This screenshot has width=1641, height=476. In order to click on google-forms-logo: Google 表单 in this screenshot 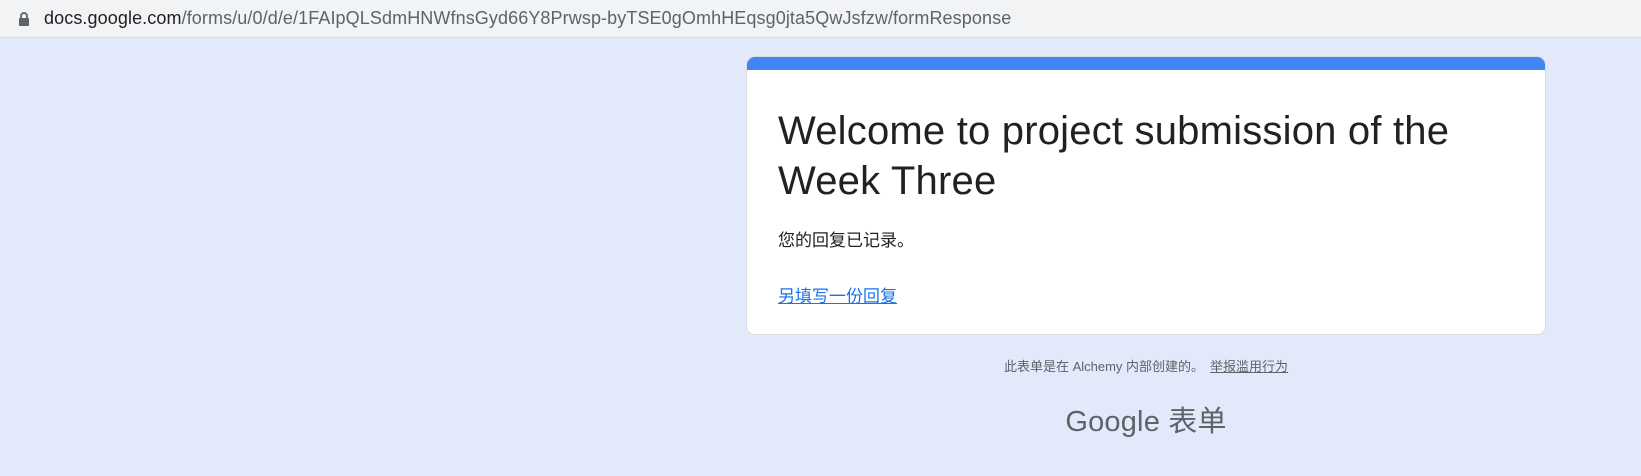, I will do `click(1146, 419)`.